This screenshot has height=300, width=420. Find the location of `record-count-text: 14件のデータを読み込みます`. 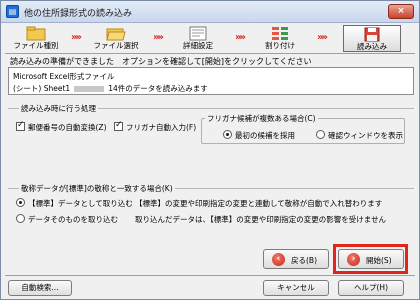

record-count-text: 14件のデータを読み込みます is located at coordinates (158, 88).